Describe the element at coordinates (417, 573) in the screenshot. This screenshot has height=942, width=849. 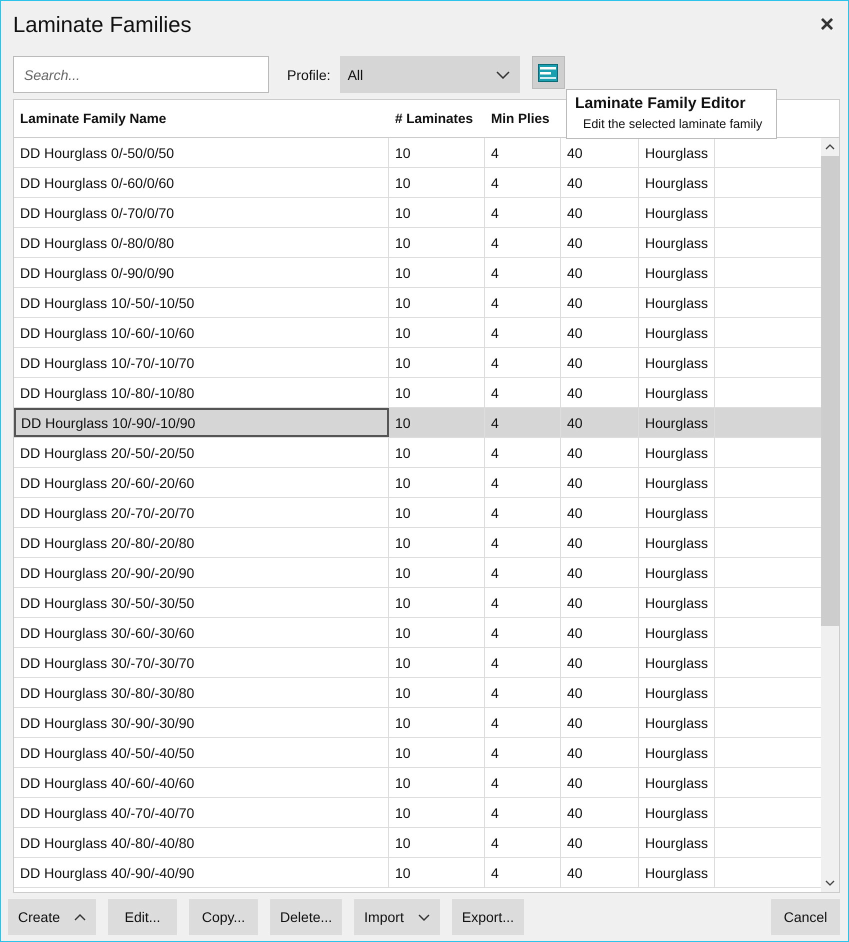
I see `table-row: DD Hourglass 20/-90/-20/90 10 4 40 Hourglass` at that location.